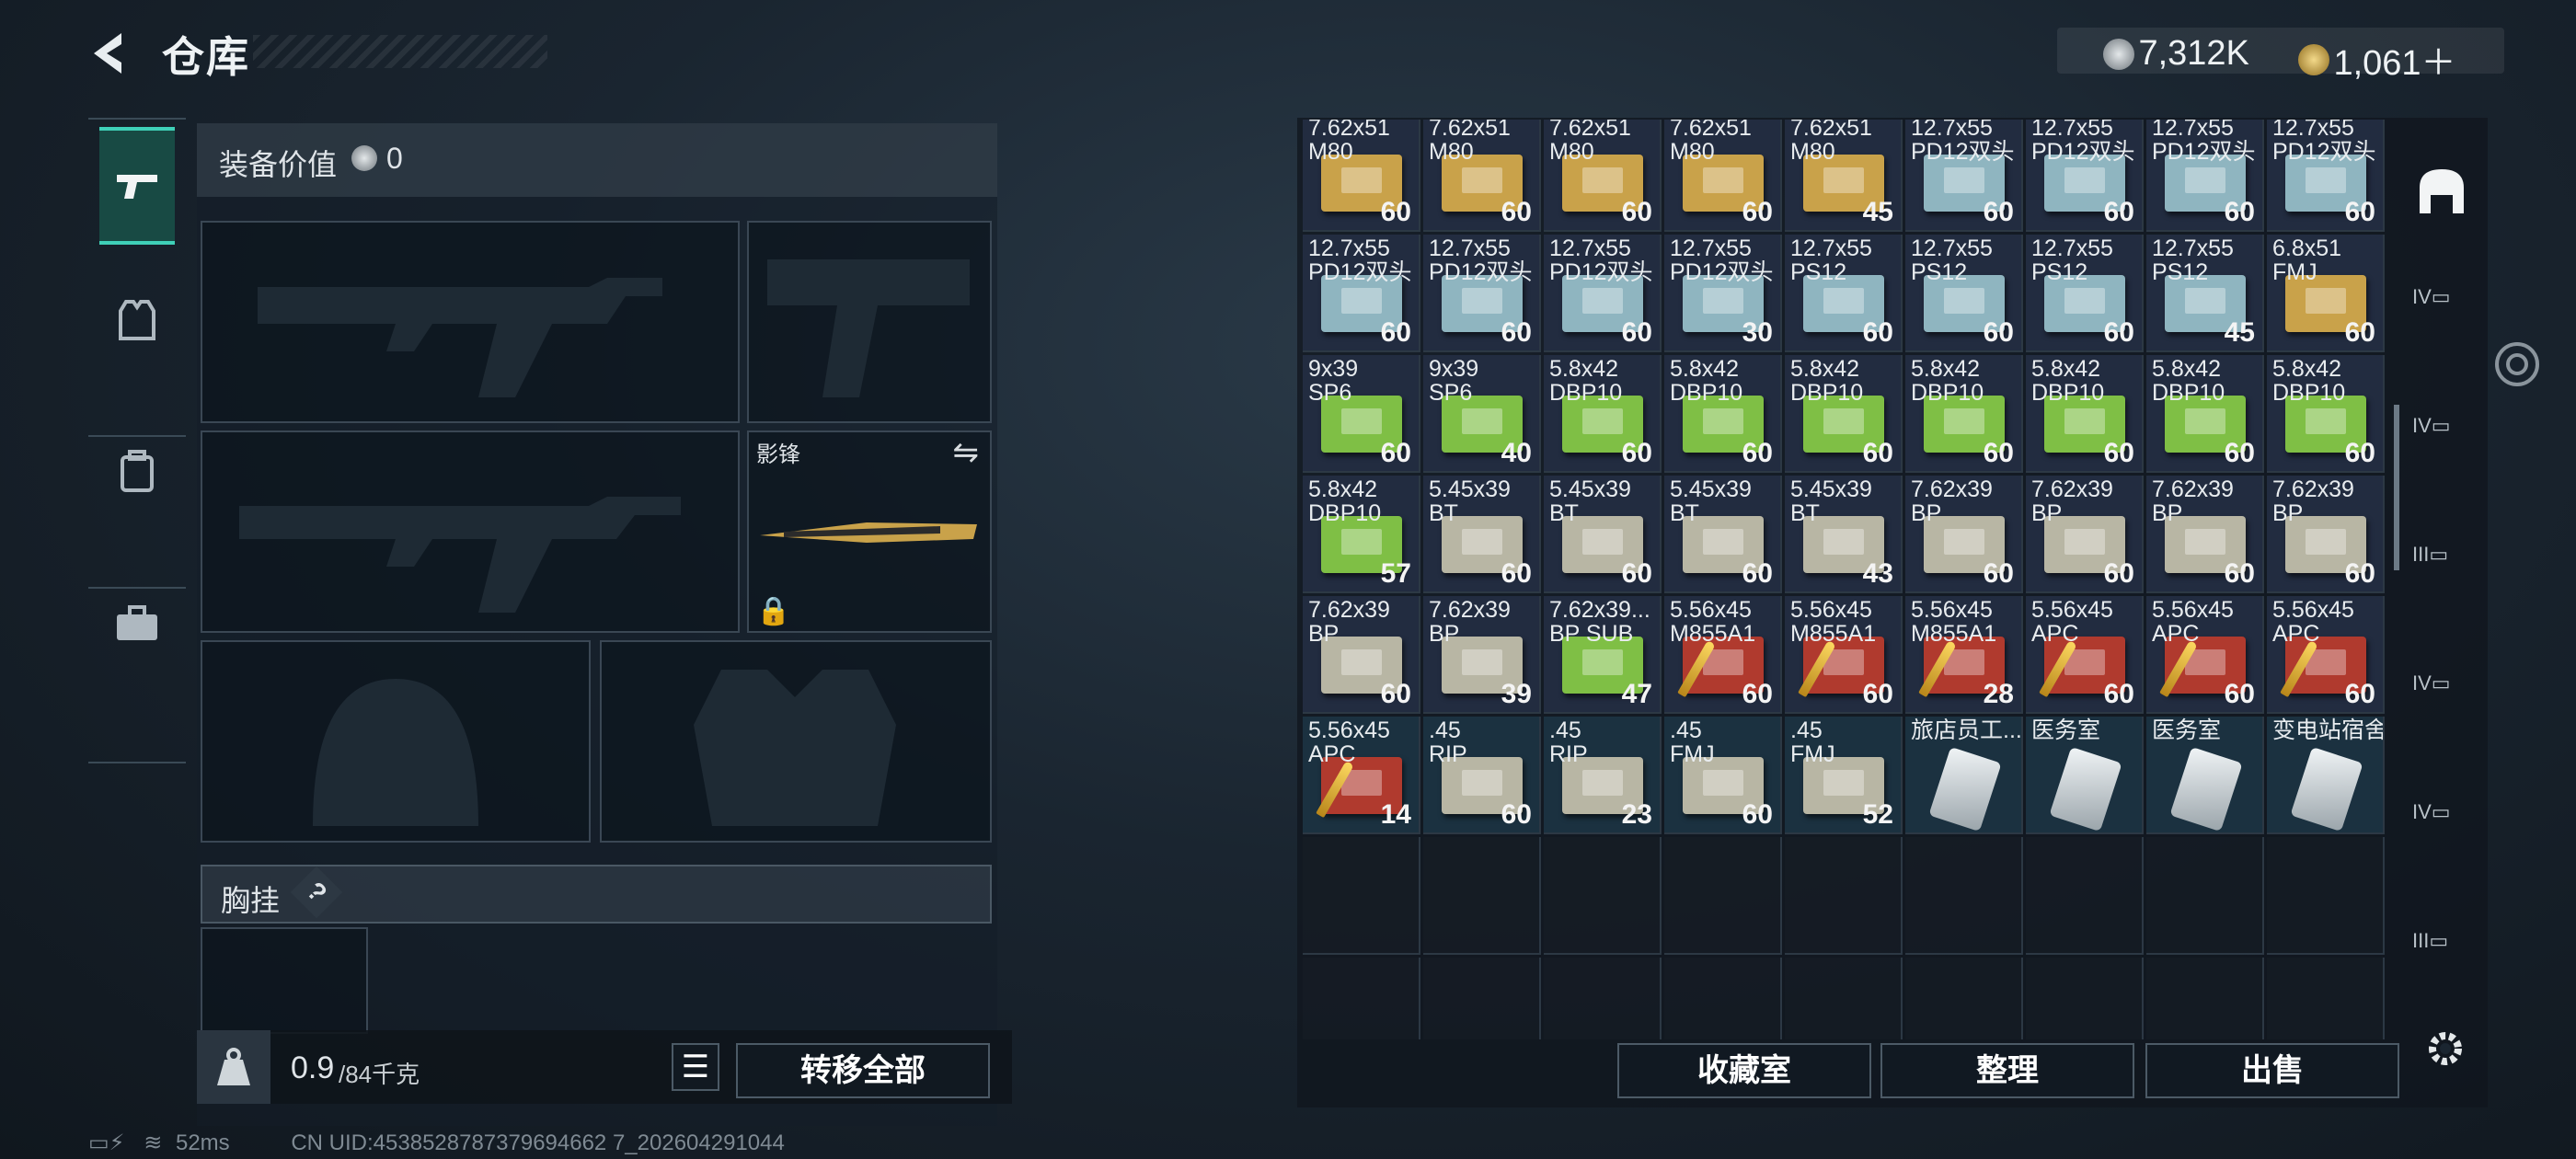  What do you see at coordinates (137, 186) in the screenshot?
I see `tab-weapons` at bounding box center [137, 186].